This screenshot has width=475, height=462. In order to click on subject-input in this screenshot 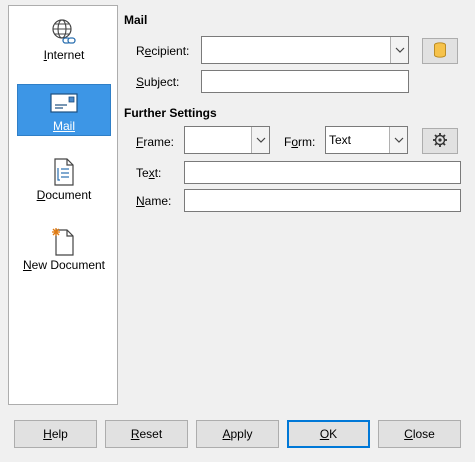, I will do `click(305, 81)`.